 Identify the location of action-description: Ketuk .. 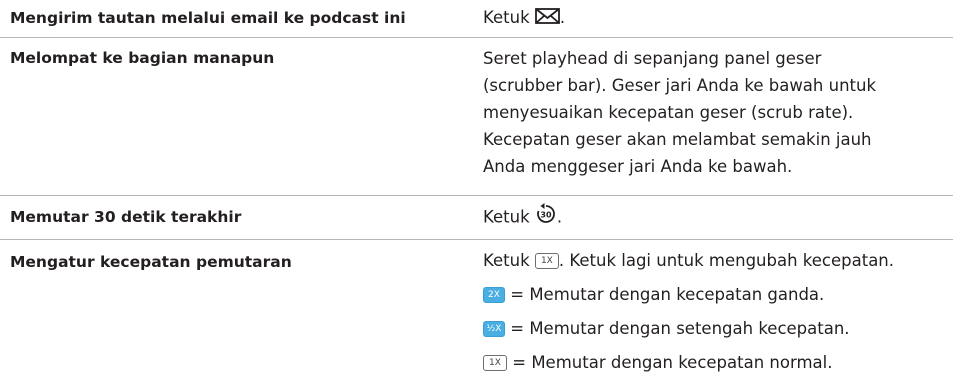
(718, 17).